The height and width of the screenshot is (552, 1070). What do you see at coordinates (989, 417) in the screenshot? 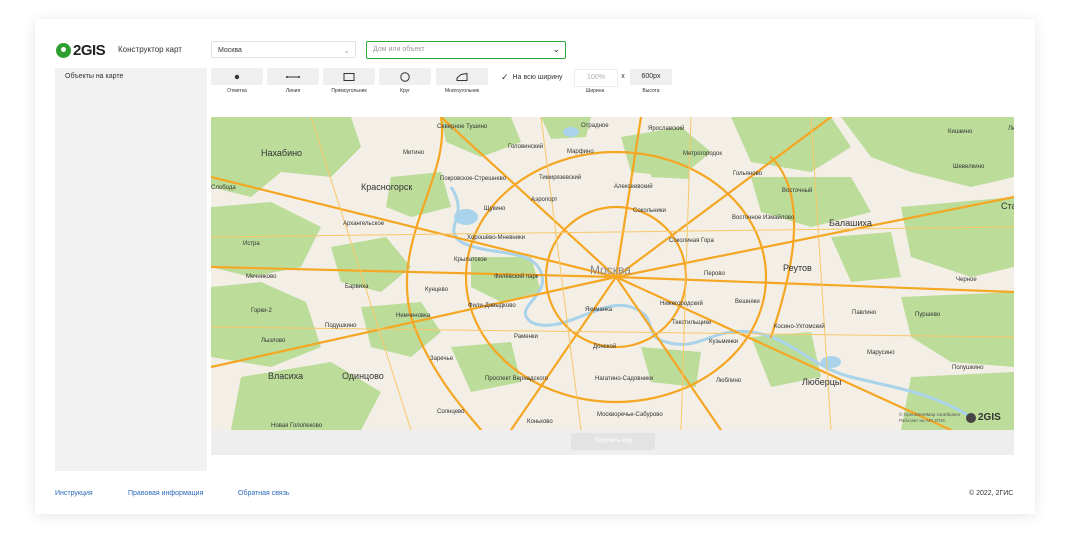
I see `map-logo-text: 2GIS` at bounding box center [989, 417].